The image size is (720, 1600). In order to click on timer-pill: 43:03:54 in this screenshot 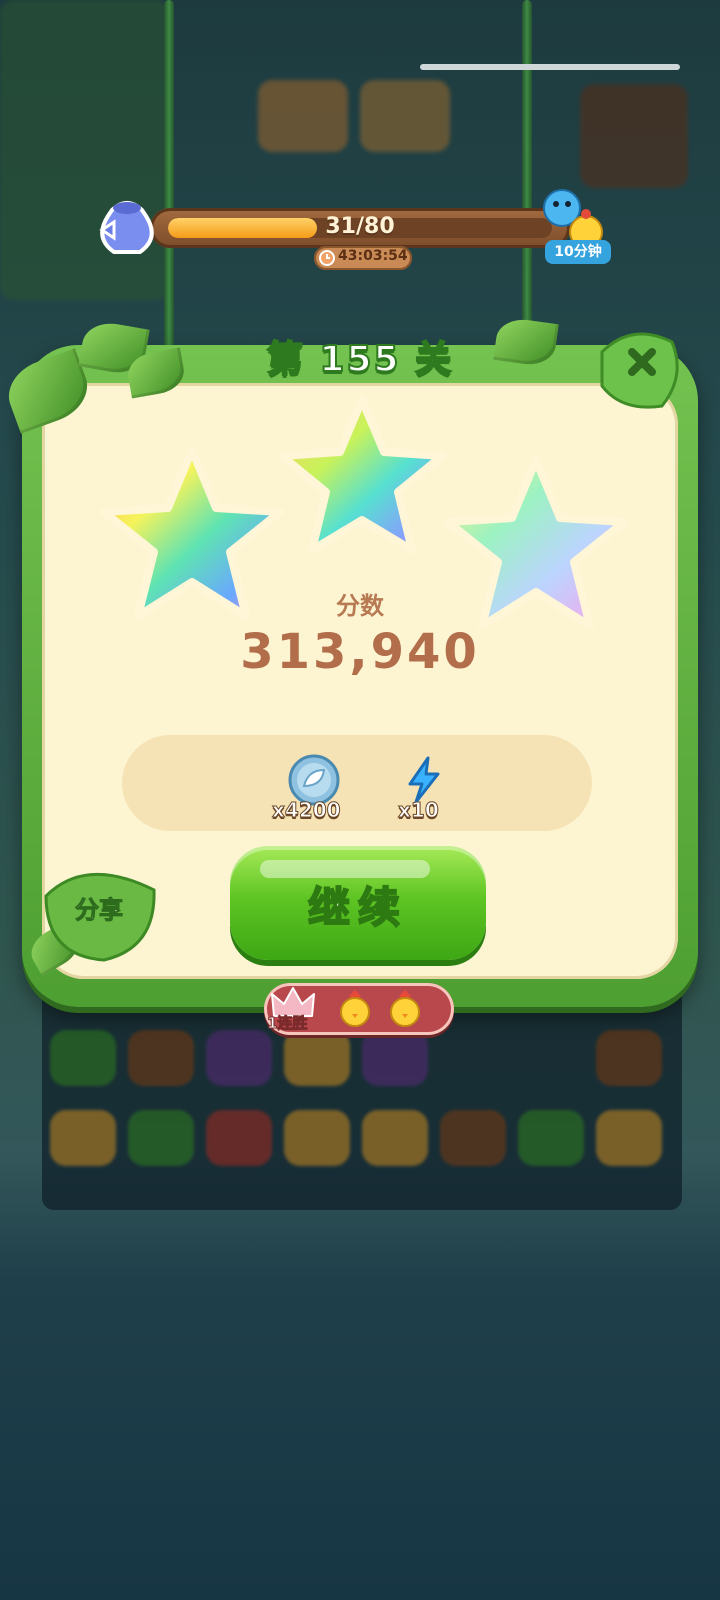, I will do `click(363, 258)`.